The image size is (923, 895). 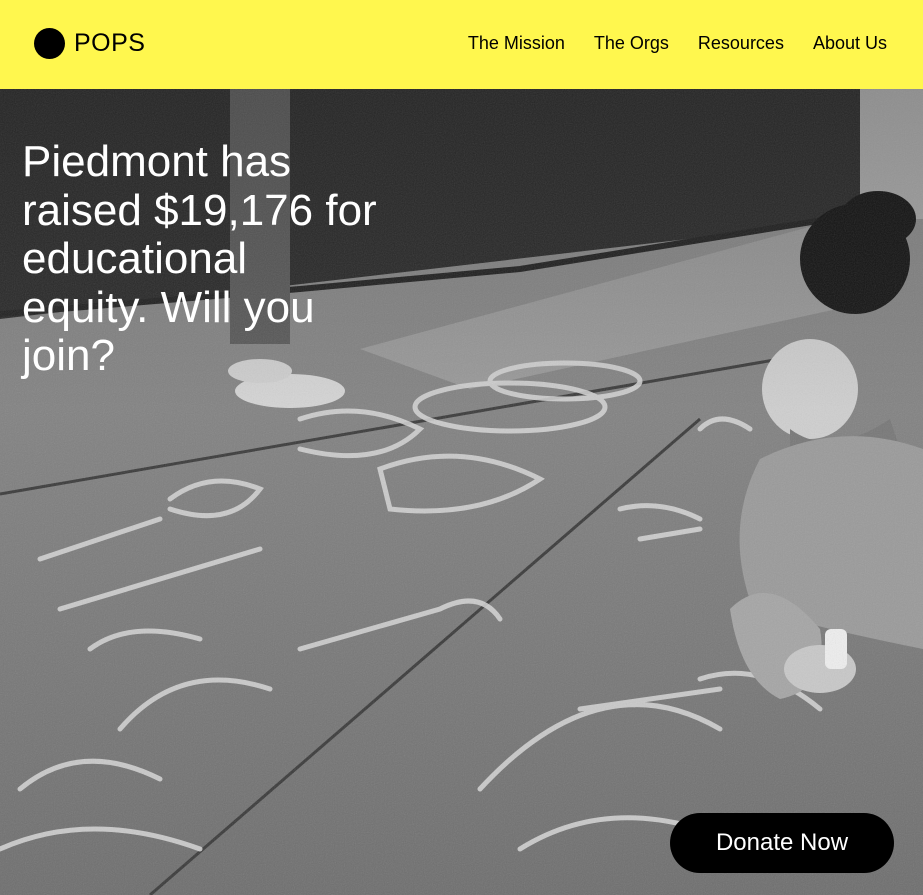 I want to click on nav-link-mission: The Mission, so click(x=516, y=43).